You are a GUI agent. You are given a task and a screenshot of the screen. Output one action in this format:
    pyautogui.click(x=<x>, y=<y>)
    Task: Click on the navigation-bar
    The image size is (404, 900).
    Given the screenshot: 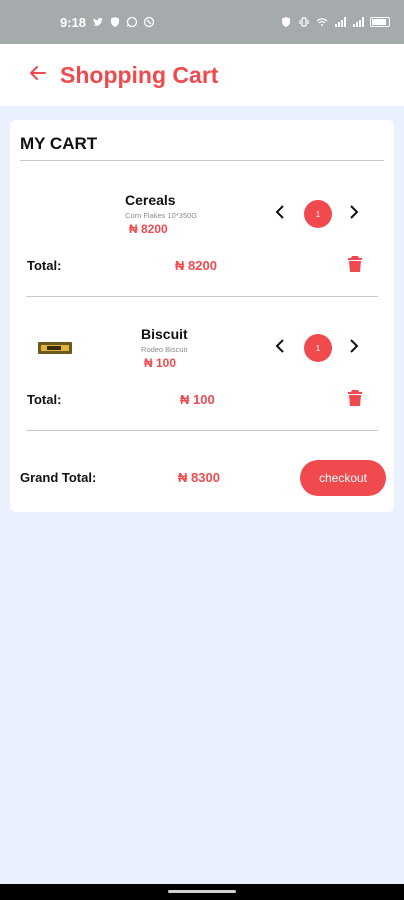 What is the action you would take?
    pyautogui.click(x=202, y=892)
    